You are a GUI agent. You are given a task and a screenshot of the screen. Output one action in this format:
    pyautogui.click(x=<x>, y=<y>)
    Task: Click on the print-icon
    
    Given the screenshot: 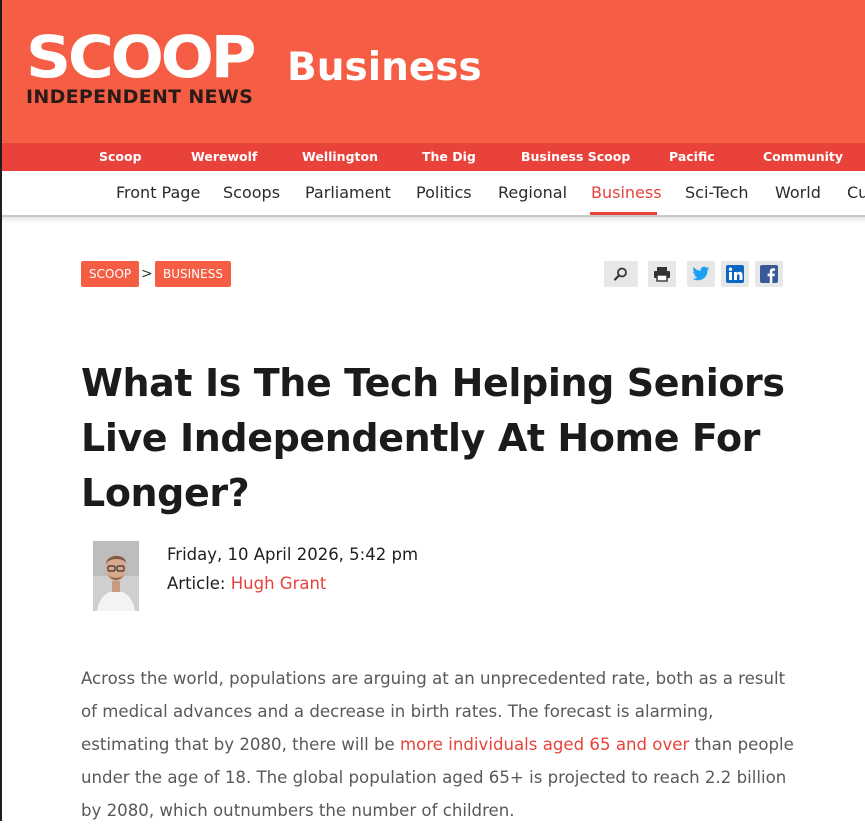 What is the action you would take?
    pyautogui.click(x=662, y=274)
    